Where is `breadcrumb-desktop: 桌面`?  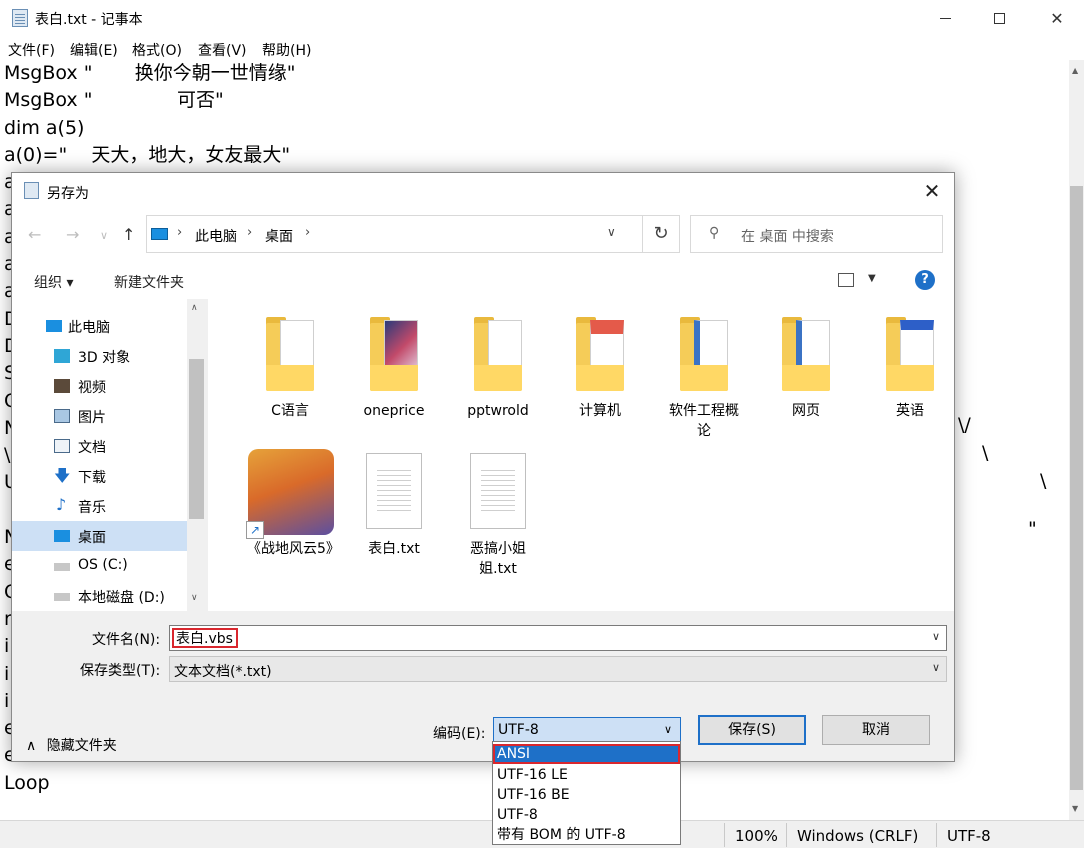
breadcrumb-desktop: 桌面 is located at coordinates (279, 236).